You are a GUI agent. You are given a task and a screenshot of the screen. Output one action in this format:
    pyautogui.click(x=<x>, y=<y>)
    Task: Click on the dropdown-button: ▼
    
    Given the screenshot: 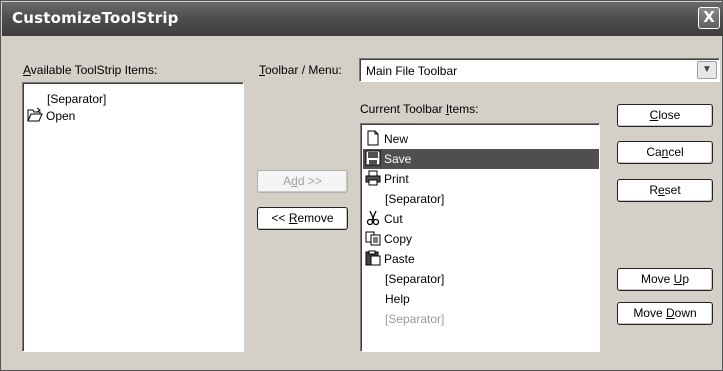 What is the action you would take?
    pyautogui.click(x=707, y=70)
    